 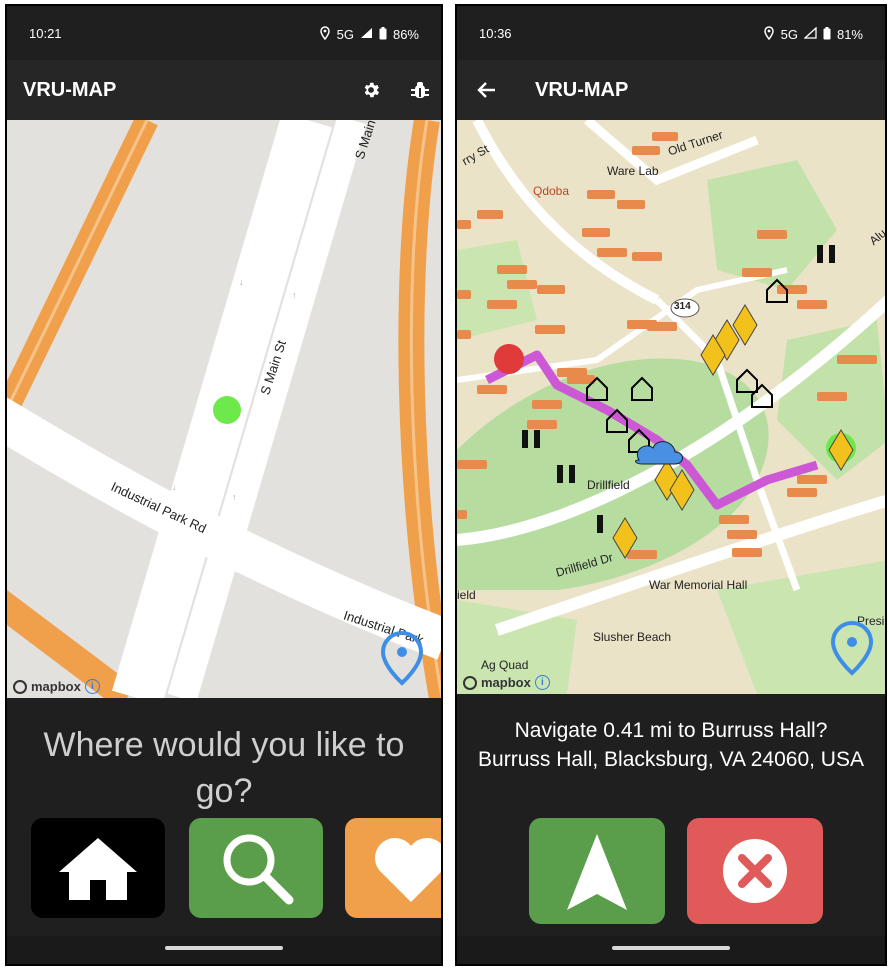 I want to click on status-time: 10:21, so click(x=45, y=33).